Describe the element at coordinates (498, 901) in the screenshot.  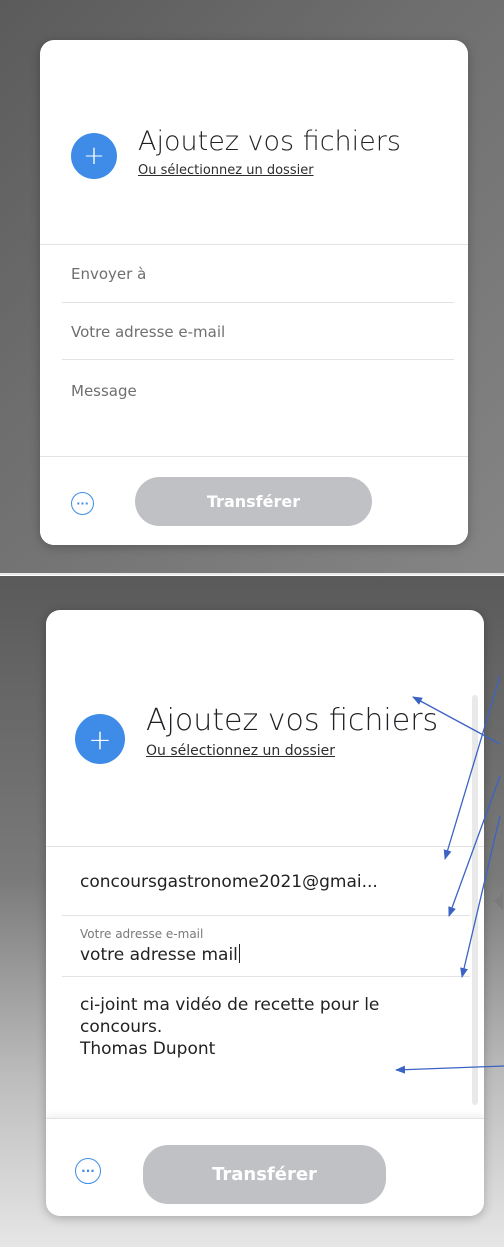
I see `background-arrow-icon` at that location.